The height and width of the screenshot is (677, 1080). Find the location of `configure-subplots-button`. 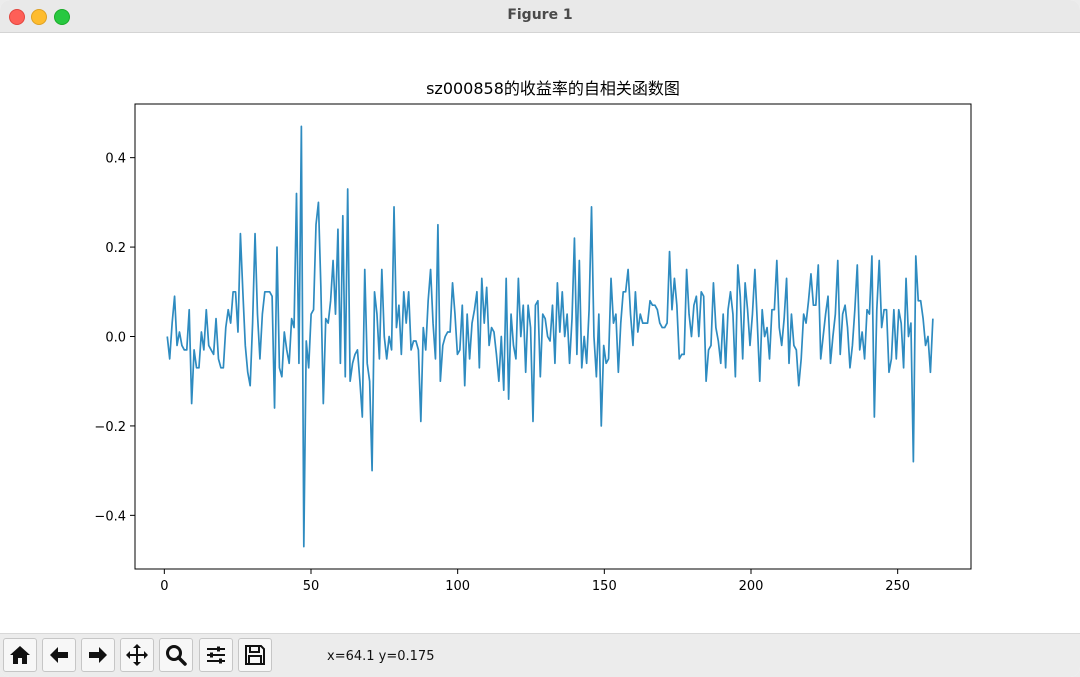

configure-subplots-button is located at coordinates (216, 655).